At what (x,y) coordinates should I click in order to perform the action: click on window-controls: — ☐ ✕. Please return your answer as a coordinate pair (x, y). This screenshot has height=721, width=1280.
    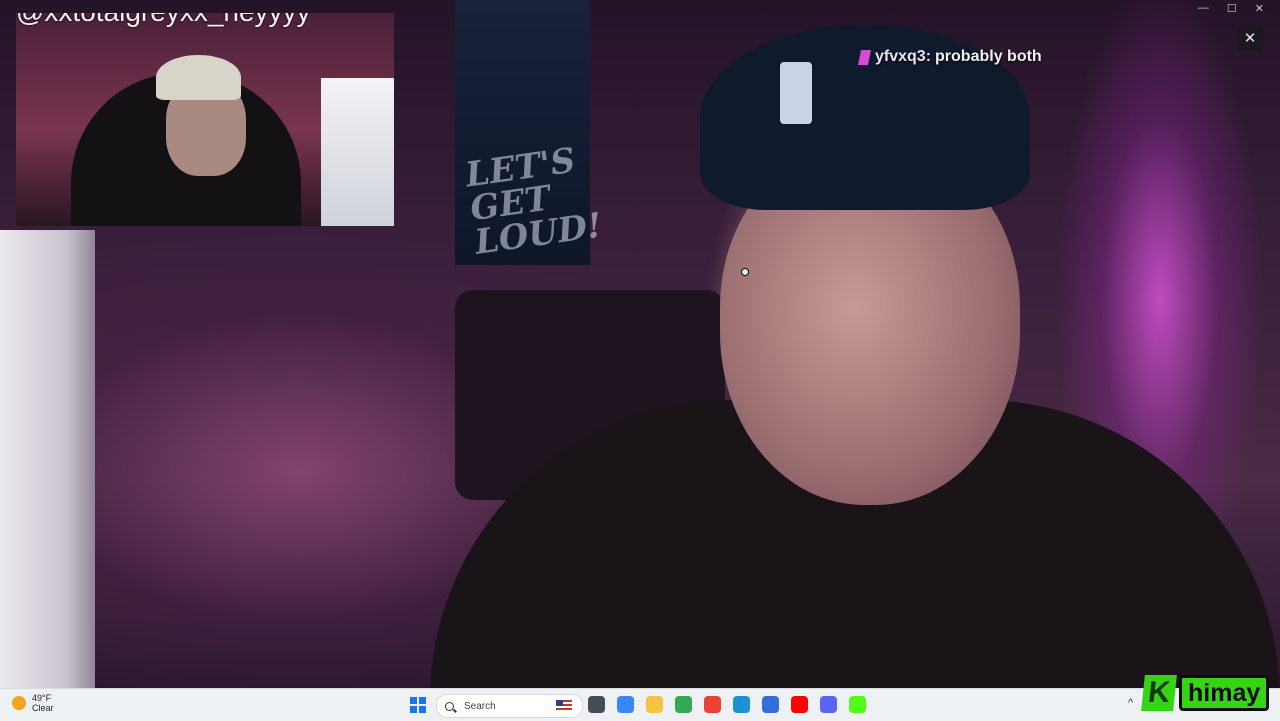
    Looking at the image, I should click on (1231, 8).